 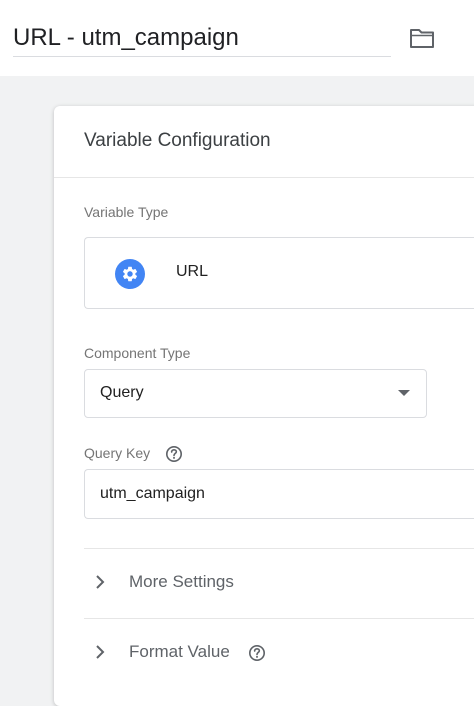 What do you see at coordinates (264, 177) in the screenshot?
I see `card-divider` at bounding box center [264, 177].